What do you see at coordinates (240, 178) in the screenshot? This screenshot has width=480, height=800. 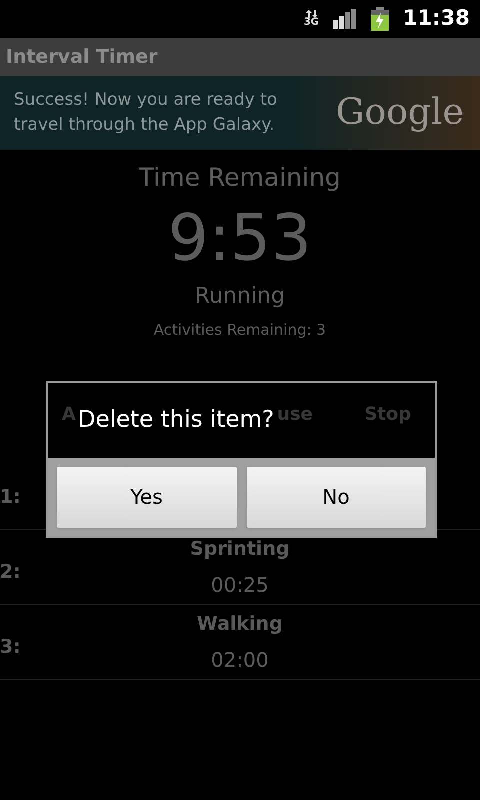 I see `time-remaining-label: Time Remaining` at bounding box center [240, 178].